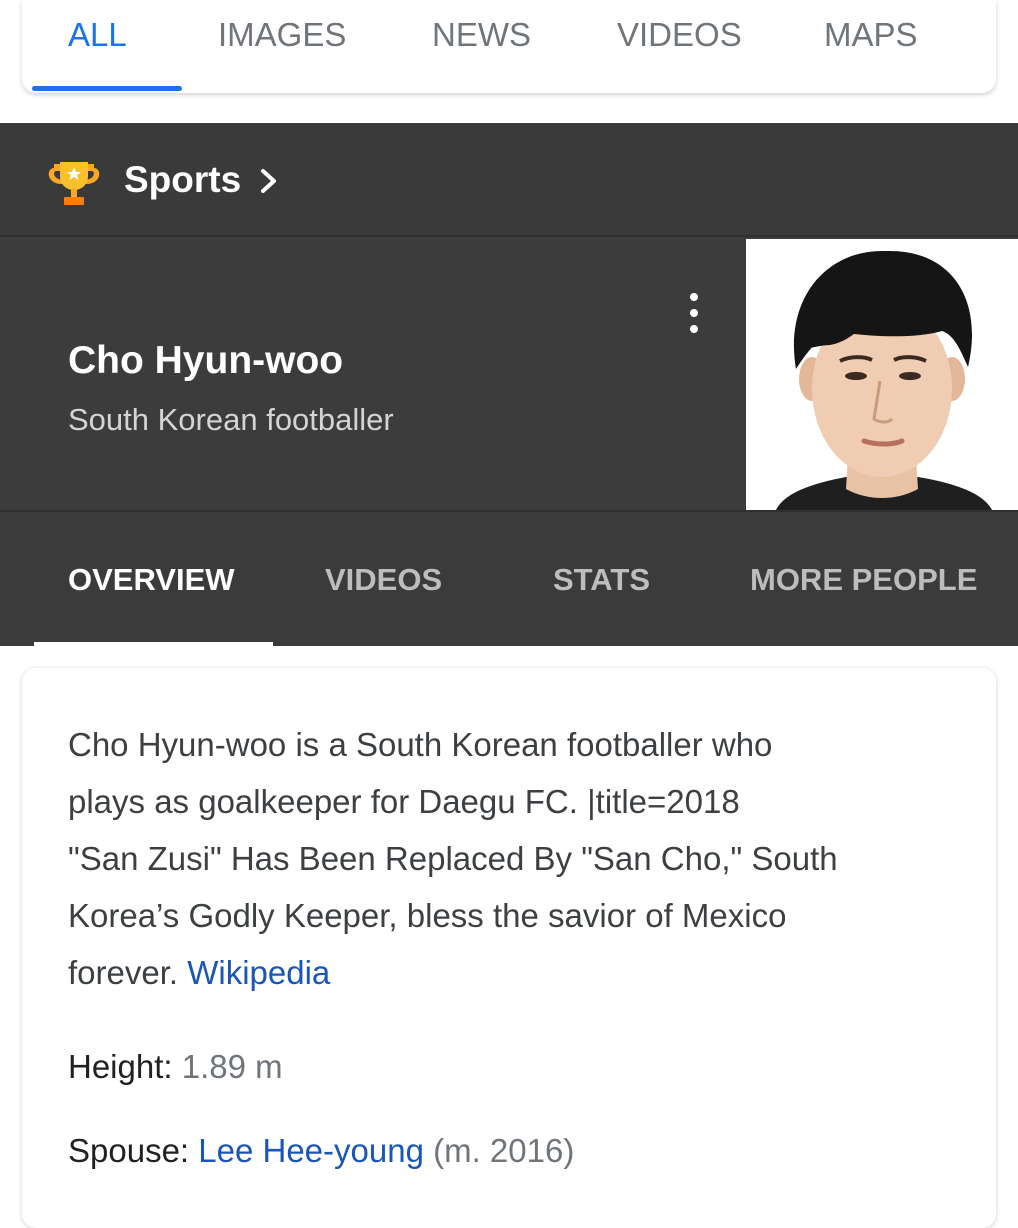 The image size is (1018, 1228). What do you see at coordinates (129, 1150) in the screenshot?
I see `spouse-label: Spouse:` at bounding box center [129, 1150].